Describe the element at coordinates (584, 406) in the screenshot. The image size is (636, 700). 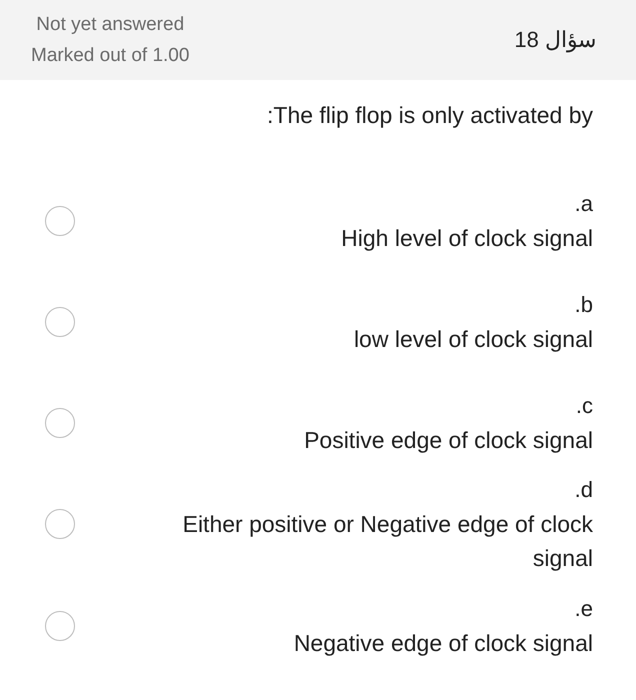
I see `option-letter: .c` at that location.